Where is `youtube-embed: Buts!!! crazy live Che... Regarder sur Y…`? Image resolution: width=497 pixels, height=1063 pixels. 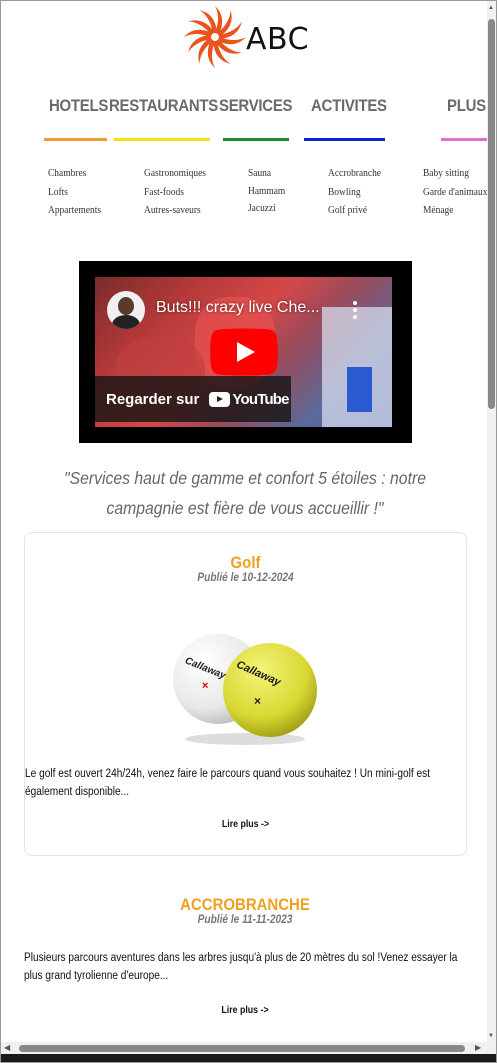 youtube-embed: Buts!!! crazy live Che... Regarder sur Y… is located at coordinates (245, 352).